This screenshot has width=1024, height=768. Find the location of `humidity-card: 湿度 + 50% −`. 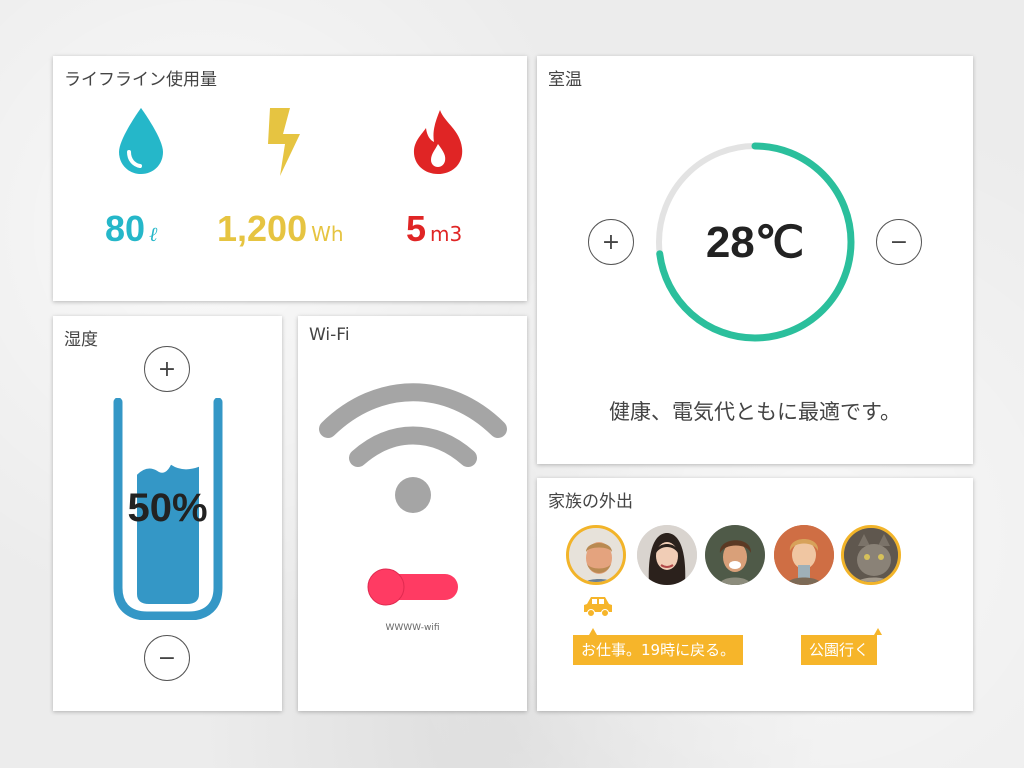

humidity-card: 湿度 + 50% − is located at coordinates (167, 513).